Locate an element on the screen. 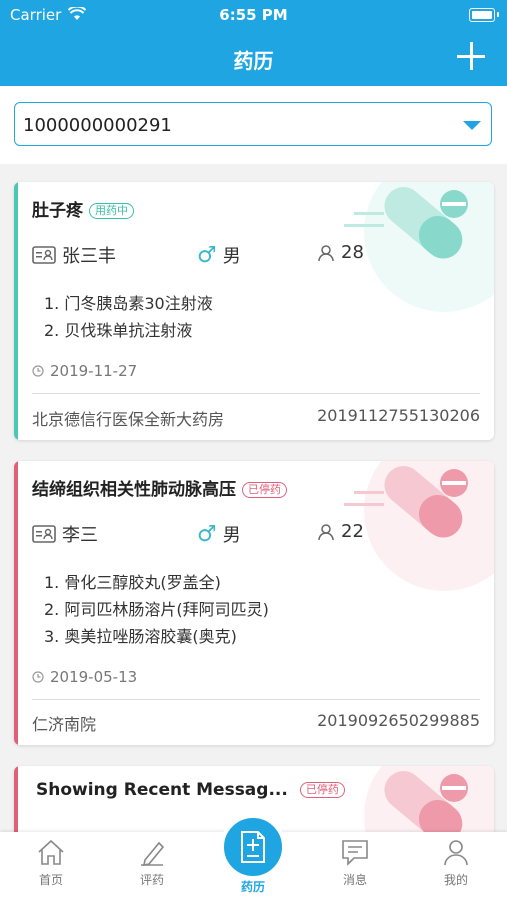  document-icon is located at coordinates (253, 847).